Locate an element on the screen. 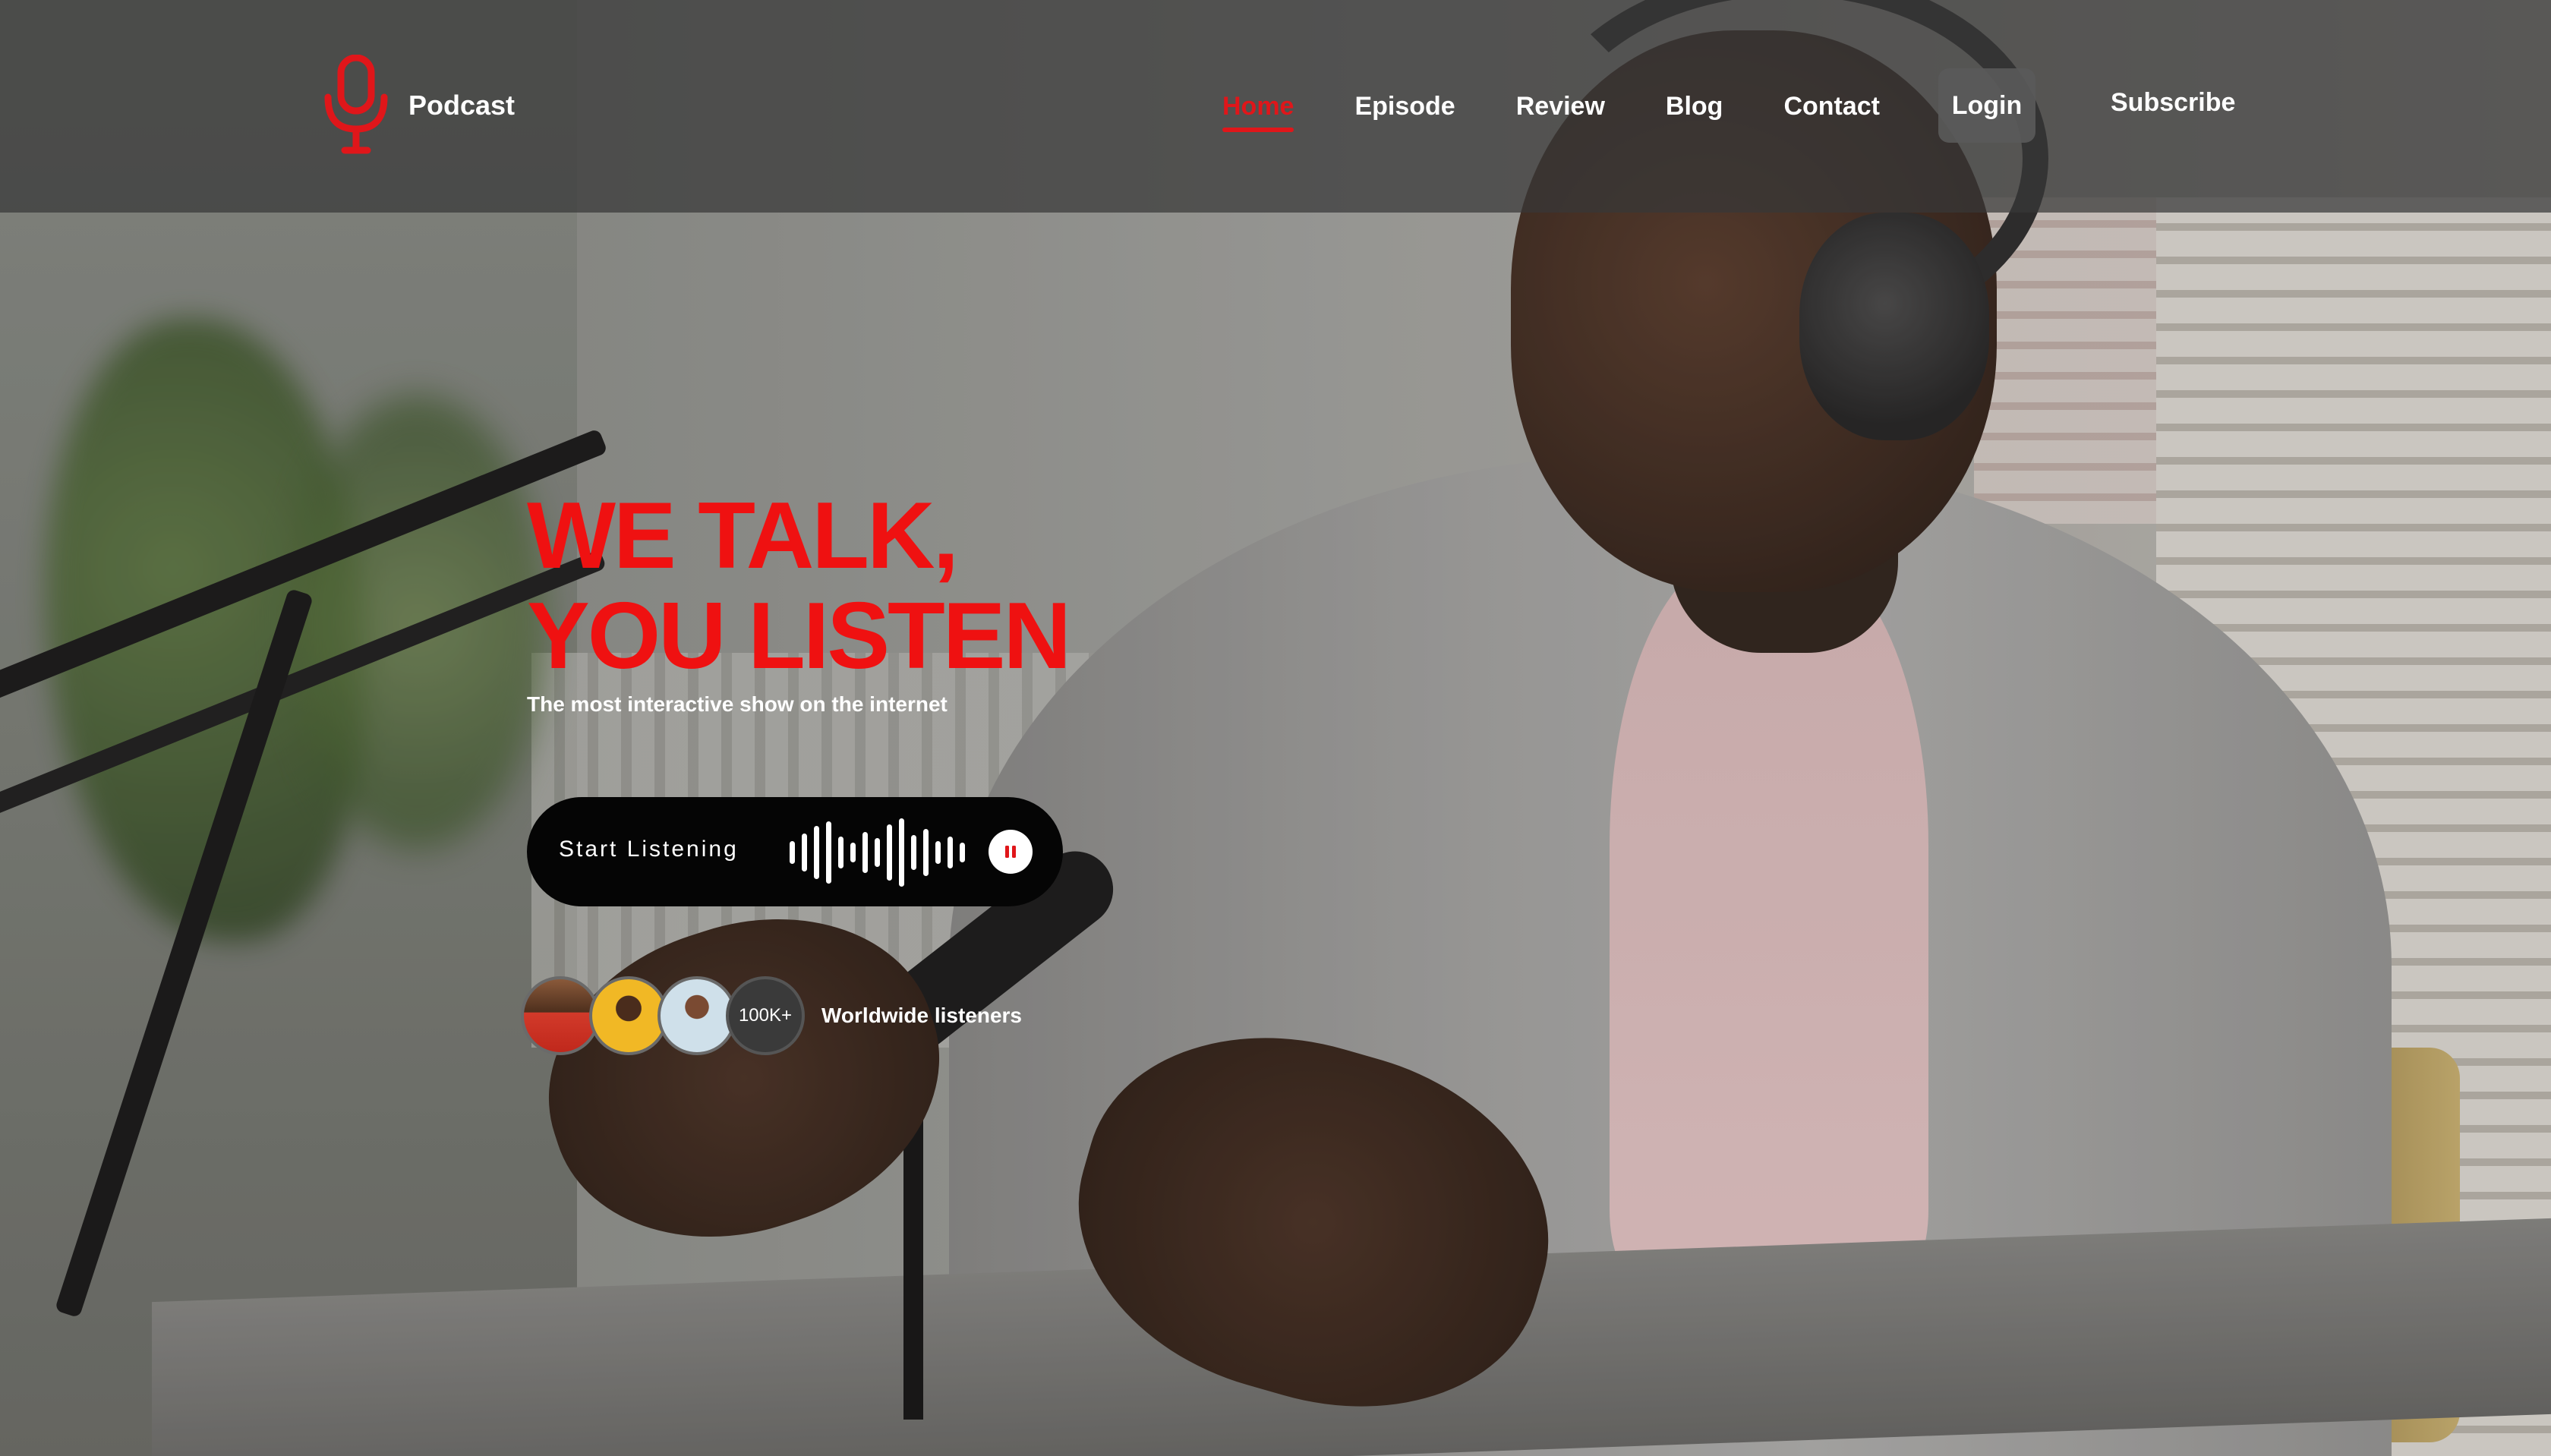  nav-item-blog: Blog is located at coordinates (1694, 106).